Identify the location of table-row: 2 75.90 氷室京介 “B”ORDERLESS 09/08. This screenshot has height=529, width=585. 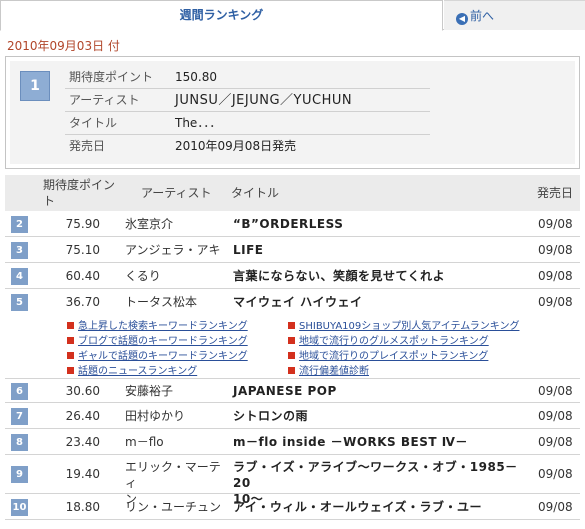
(292, 224).